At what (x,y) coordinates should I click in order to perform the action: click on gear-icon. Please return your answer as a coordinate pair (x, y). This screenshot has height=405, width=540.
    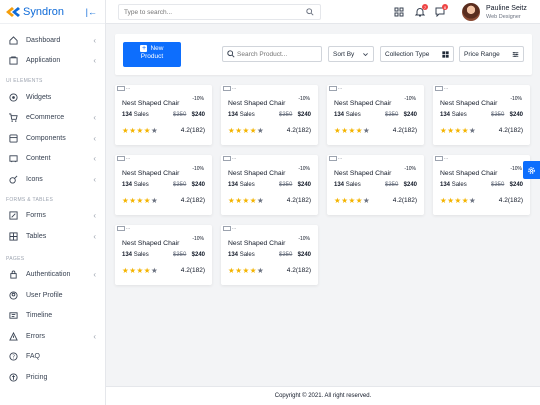
    Looking at the image, I should click on (531, 170).